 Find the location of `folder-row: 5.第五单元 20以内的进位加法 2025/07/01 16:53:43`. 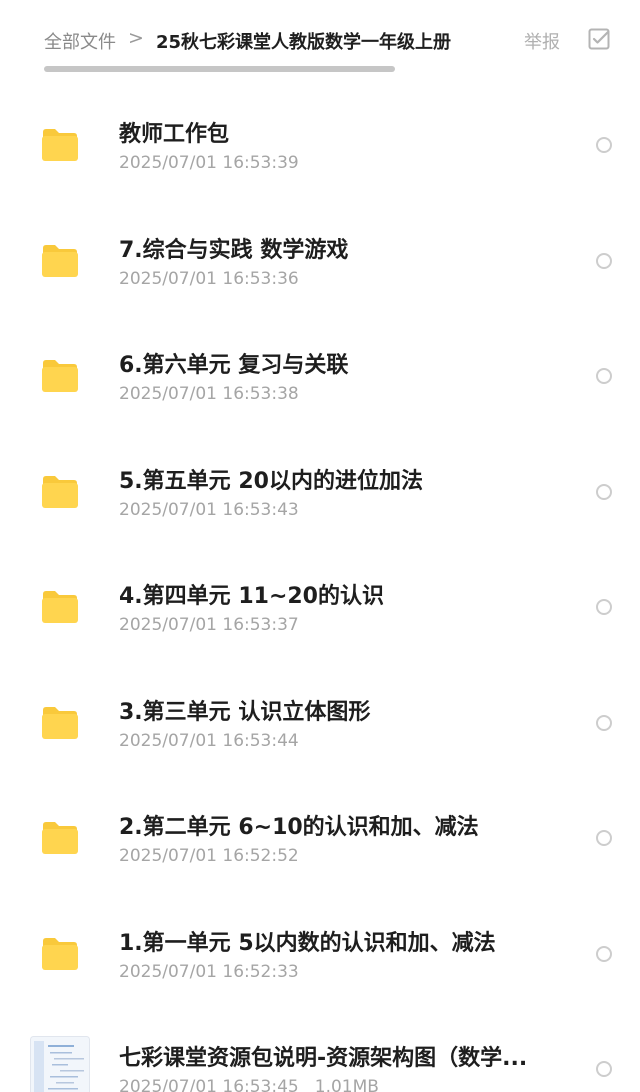

folder-row: 5.第五单元 20以内的进位加法 2025/07/01 16:53:43 is located at coordinates (320, 485).